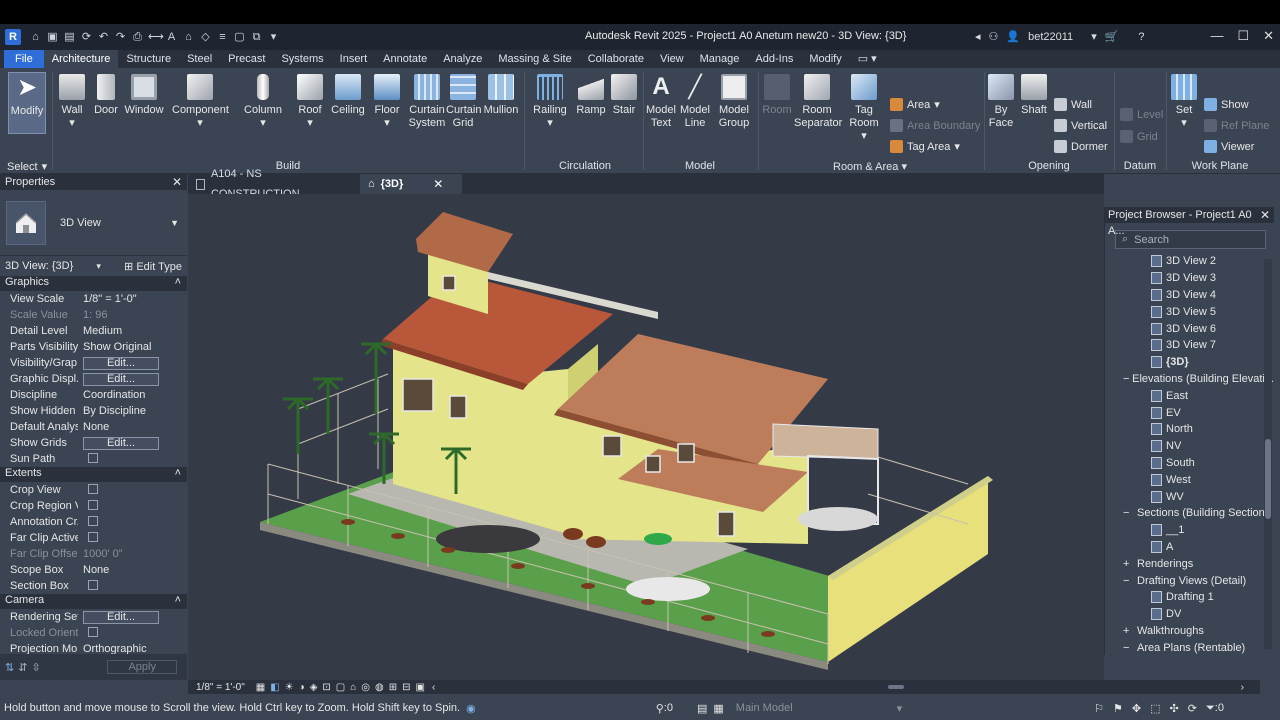 This screenshot has height=720, width=1280. I want to click on property-value: 1000' 0", so click(132, 554).